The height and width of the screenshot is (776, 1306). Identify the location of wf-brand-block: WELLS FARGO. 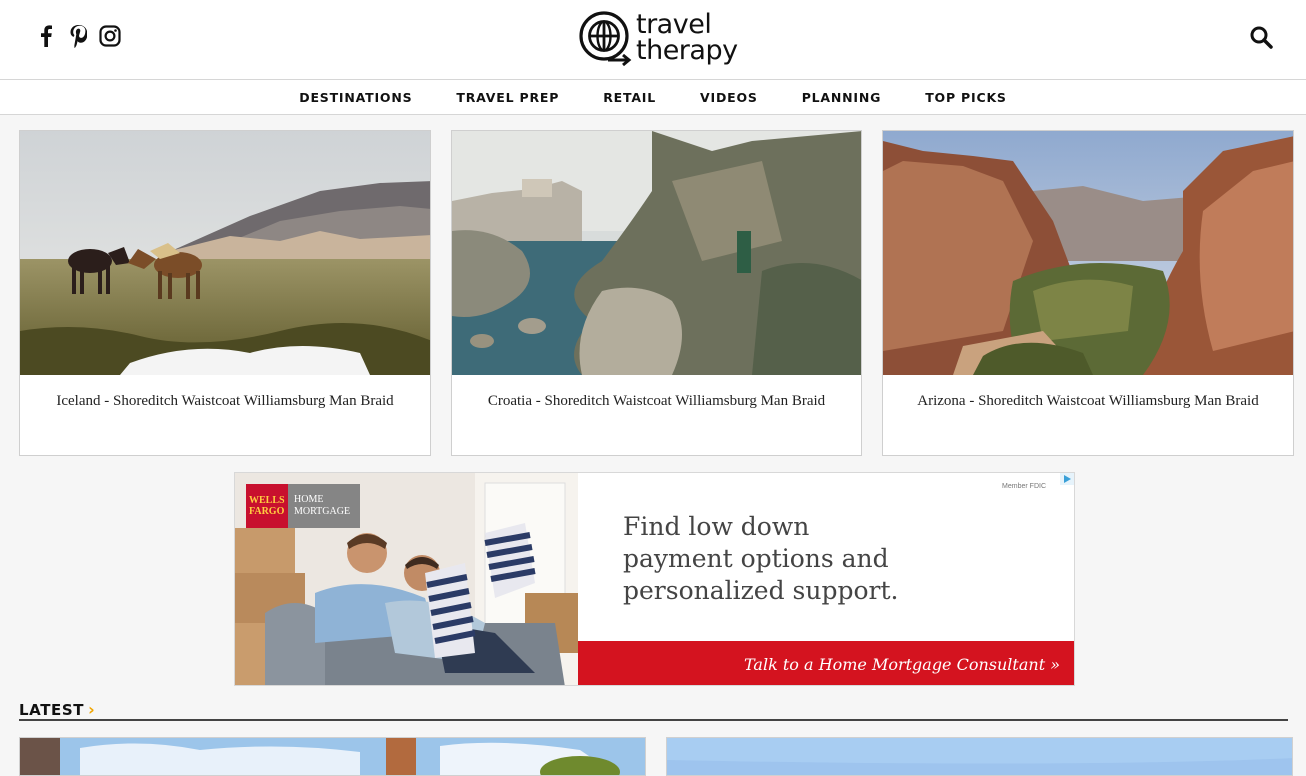
(267, 506).